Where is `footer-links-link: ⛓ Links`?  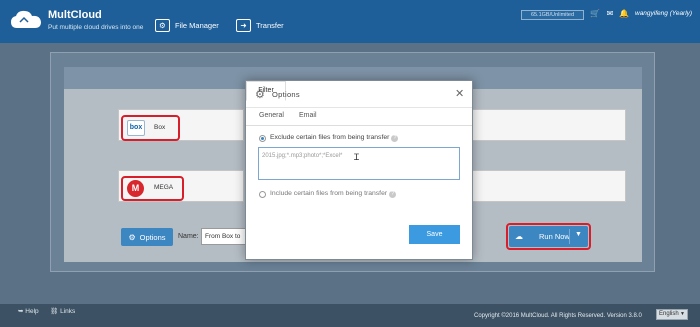 footer-links-link: ⛓ Links is located at coordinates (62, 311).